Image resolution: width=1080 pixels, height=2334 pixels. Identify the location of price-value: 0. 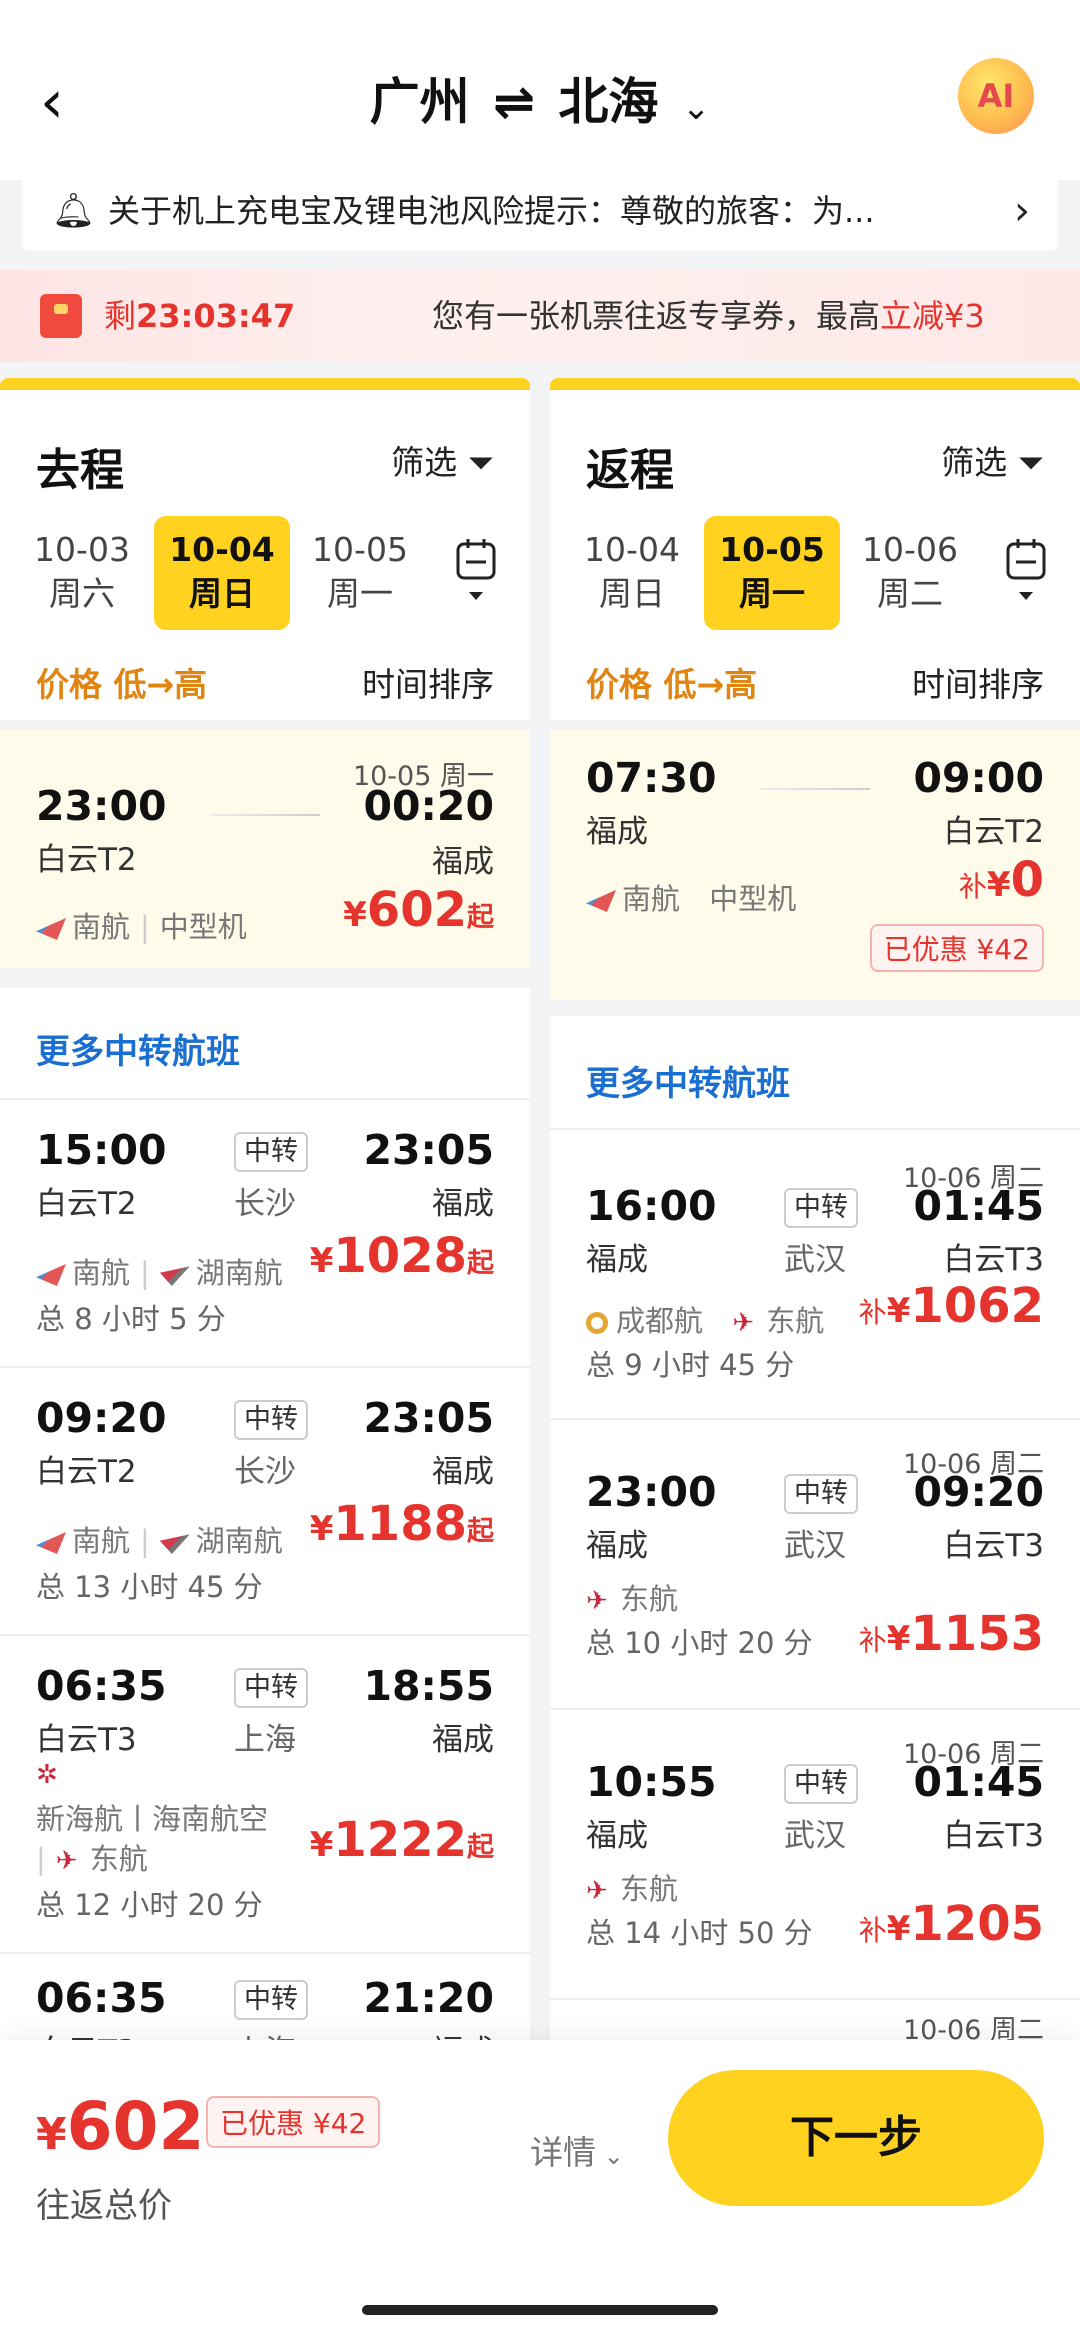
(1027, 880).